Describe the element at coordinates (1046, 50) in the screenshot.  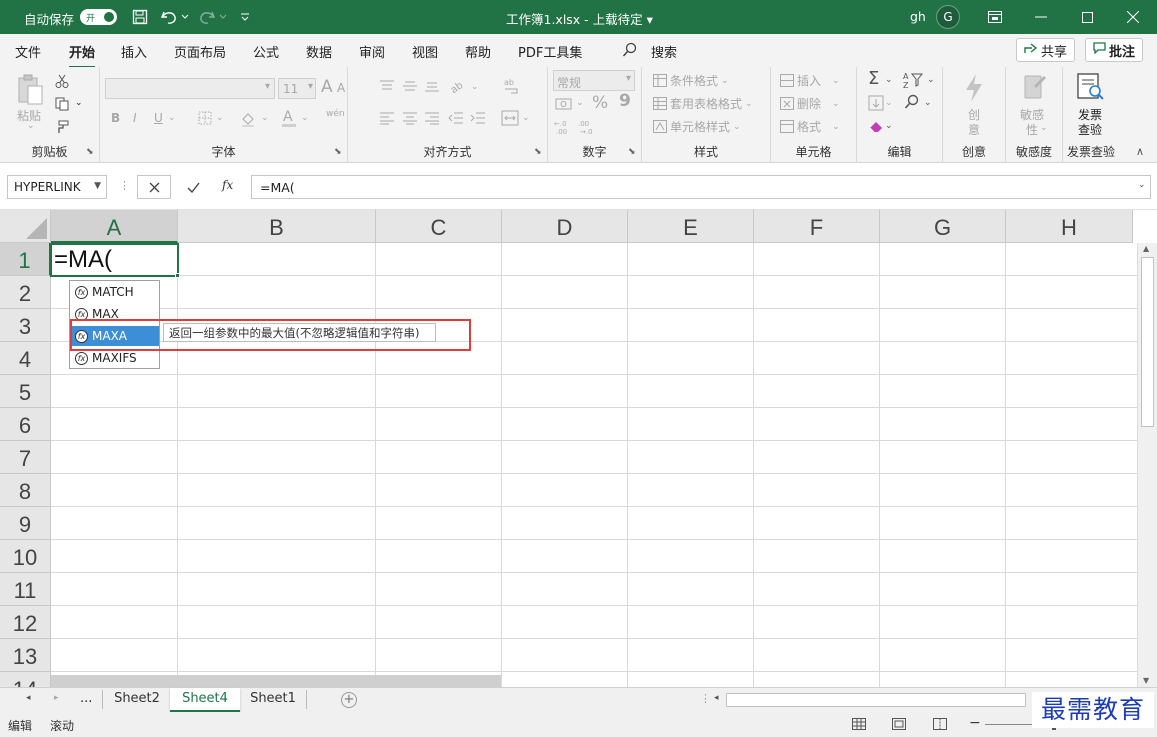
I see `share-button: 共享` at that location.